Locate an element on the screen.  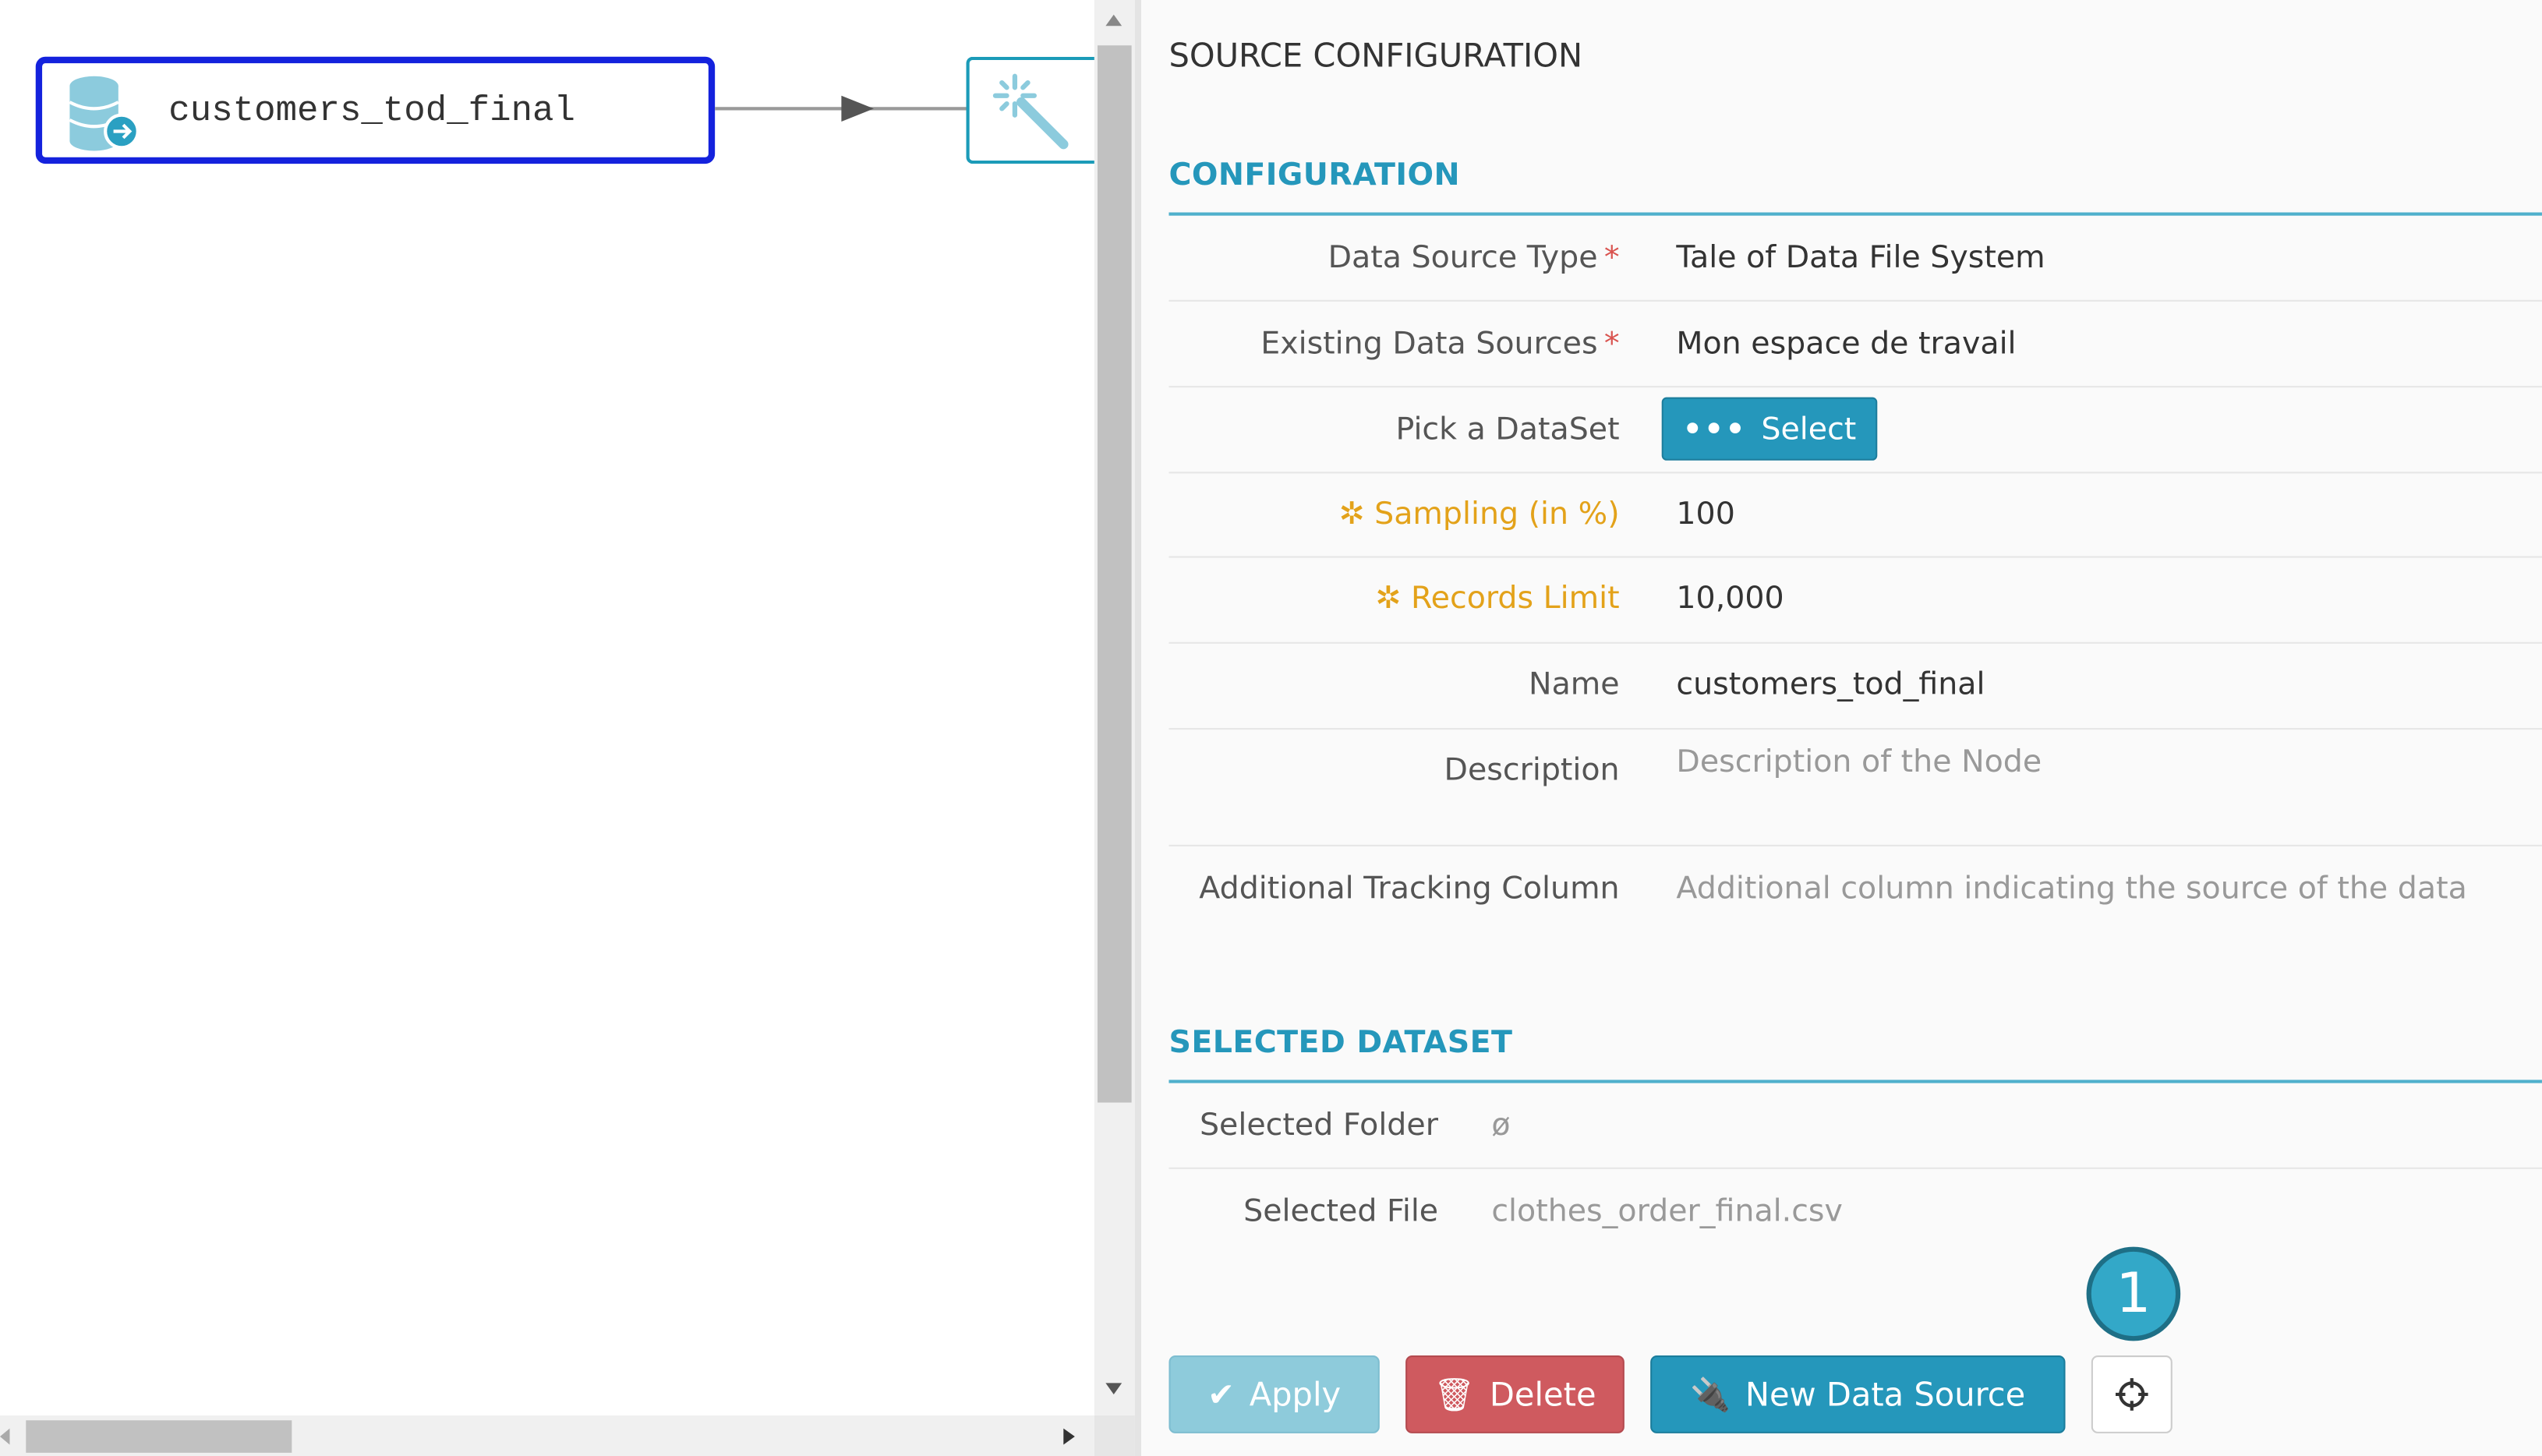
select-dataset-button: ••• Select is located at coordinates (1770, 429).